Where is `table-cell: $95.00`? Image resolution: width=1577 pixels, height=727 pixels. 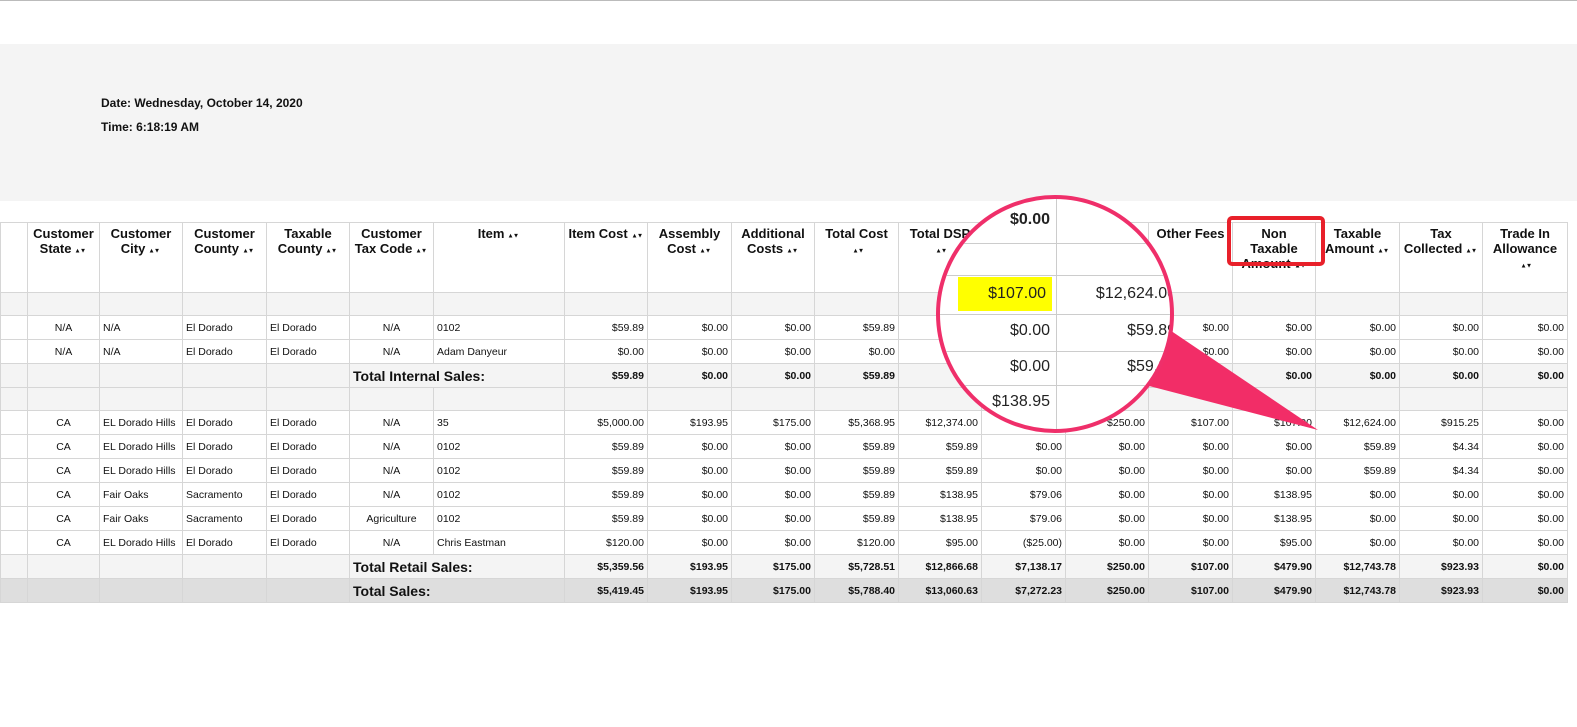
table-cell: $95.00 is located at coordinates (1274, 542).